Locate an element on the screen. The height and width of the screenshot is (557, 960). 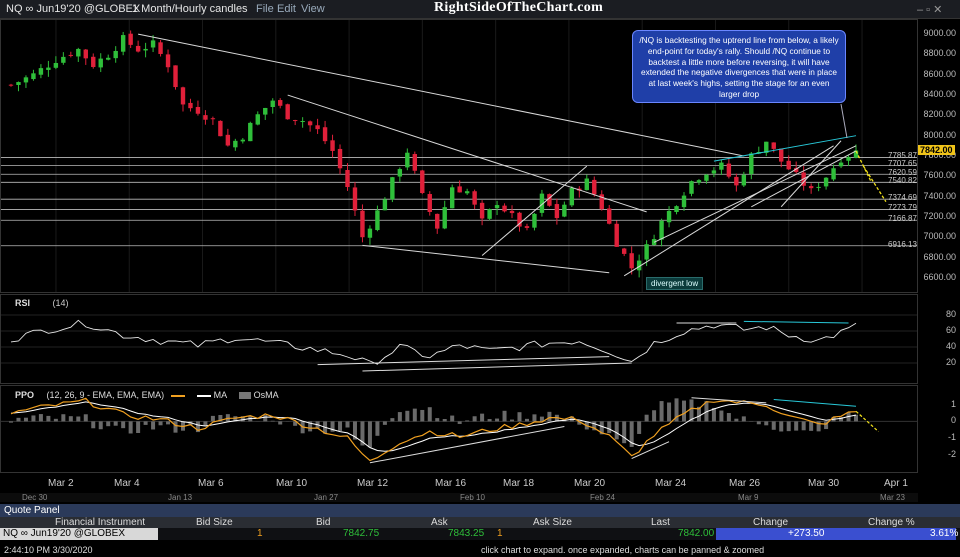
quote-bid: 7842.75 is located at coordinates (361, 533).